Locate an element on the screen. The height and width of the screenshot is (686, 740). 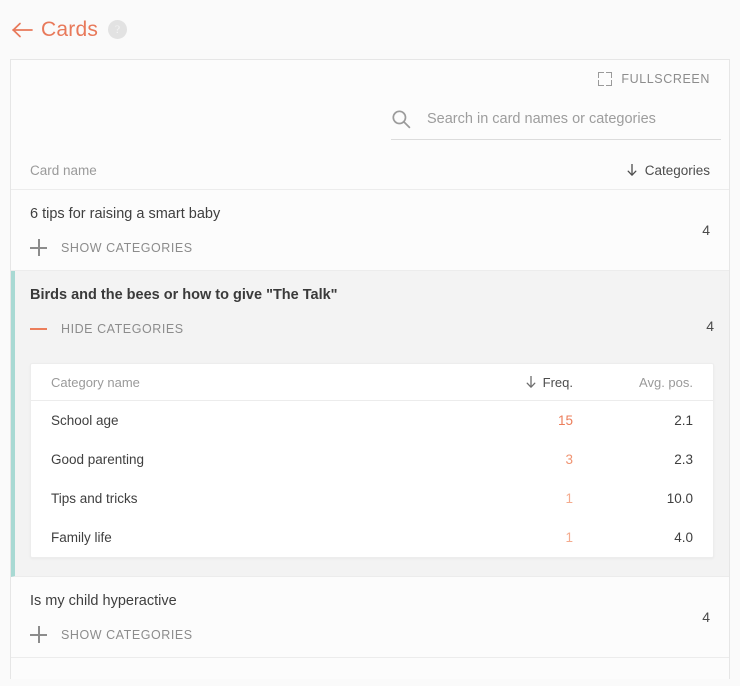
column-header-category-name: Category name is located at coordinates (95, 382).